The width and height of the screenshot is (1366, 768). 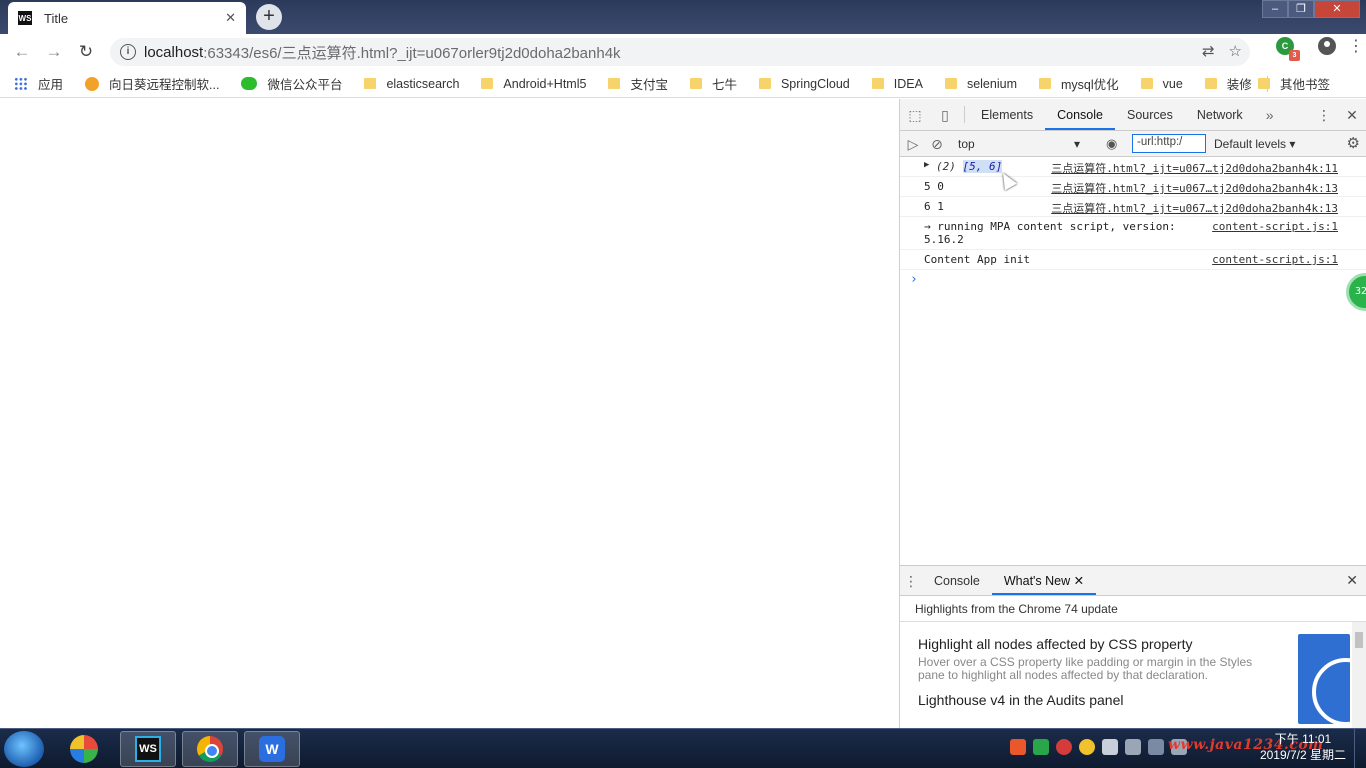 What do you see at coordinates (1080, 114) in the screenshot?
I see `tab-console: Console` at bounding box center [1080, 114].